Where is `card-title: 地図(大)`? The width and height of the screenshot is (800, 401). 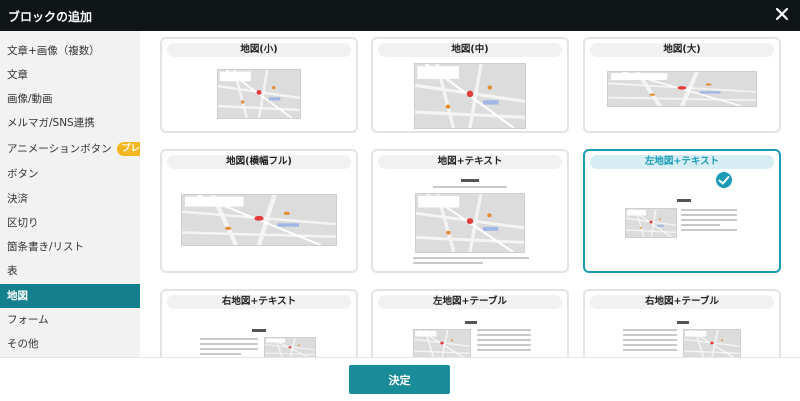
card-title: 地図(大) is located at coordinates (682, 50).